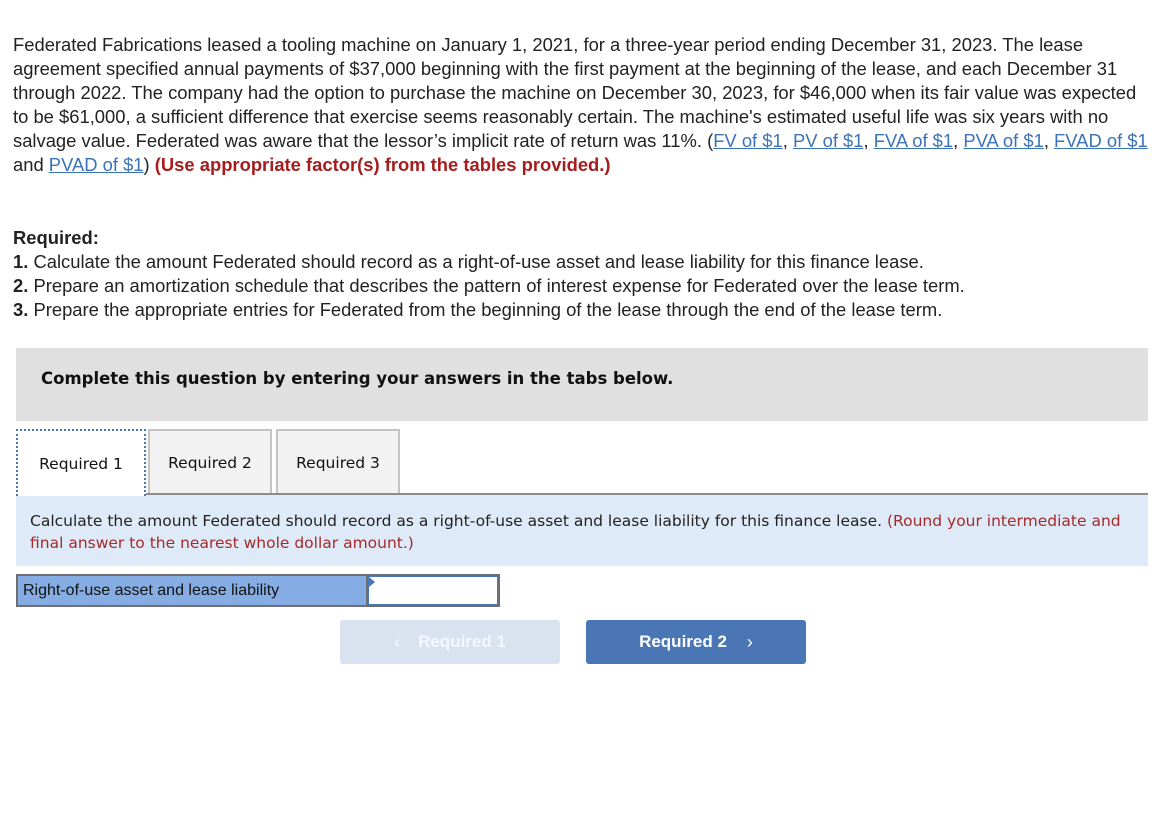 Image resolution: width=1175 pixels, height=836 pixels. I want to click on prev-required-button: ‹ Required 1, so click(450, 642).